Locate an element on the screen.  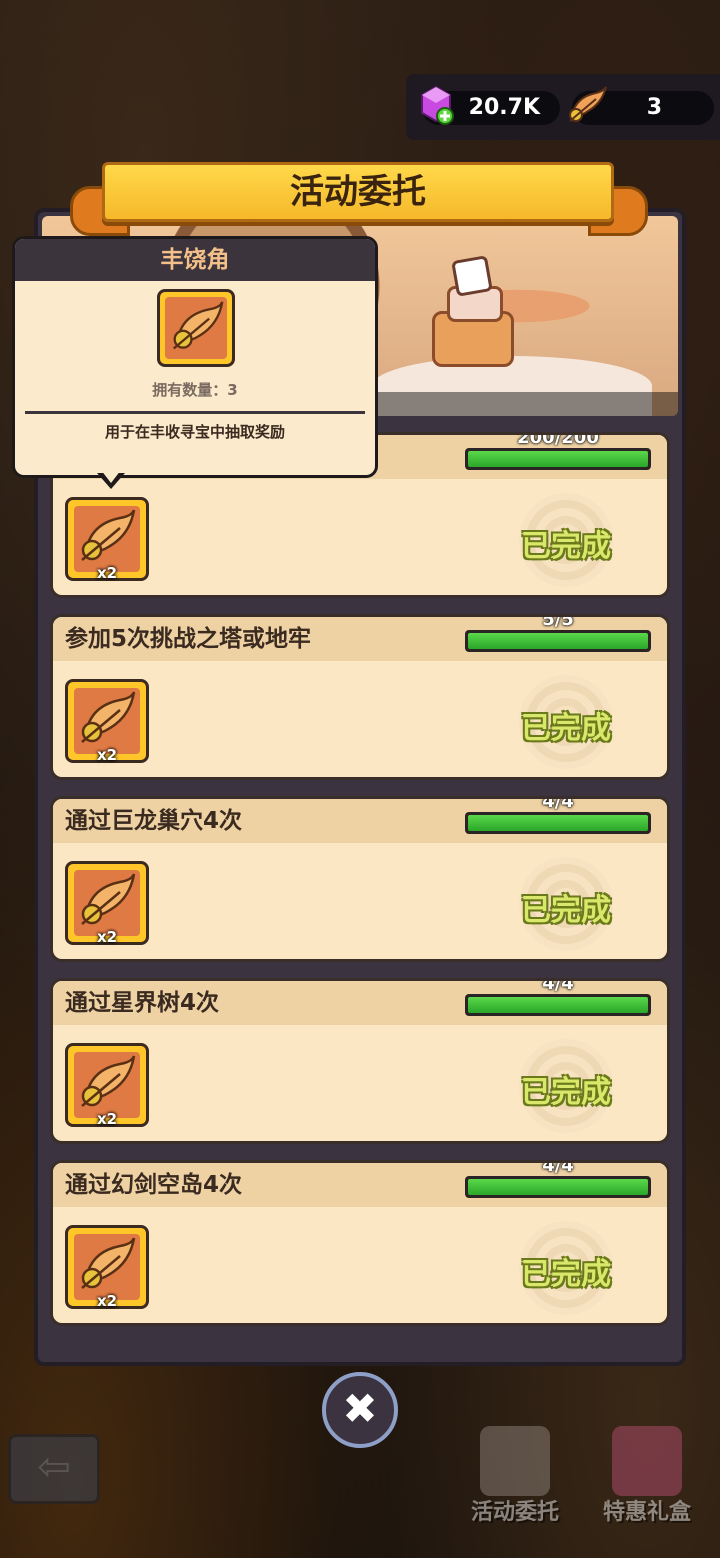
gem-counter: 20.7K is located at coordinates (490, 105).